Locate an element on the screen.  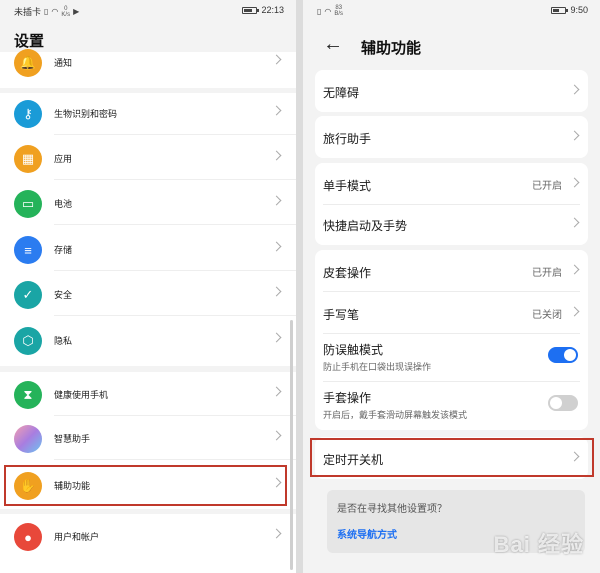
row-label: 皮套操作 is located at coordinates (347, 273).